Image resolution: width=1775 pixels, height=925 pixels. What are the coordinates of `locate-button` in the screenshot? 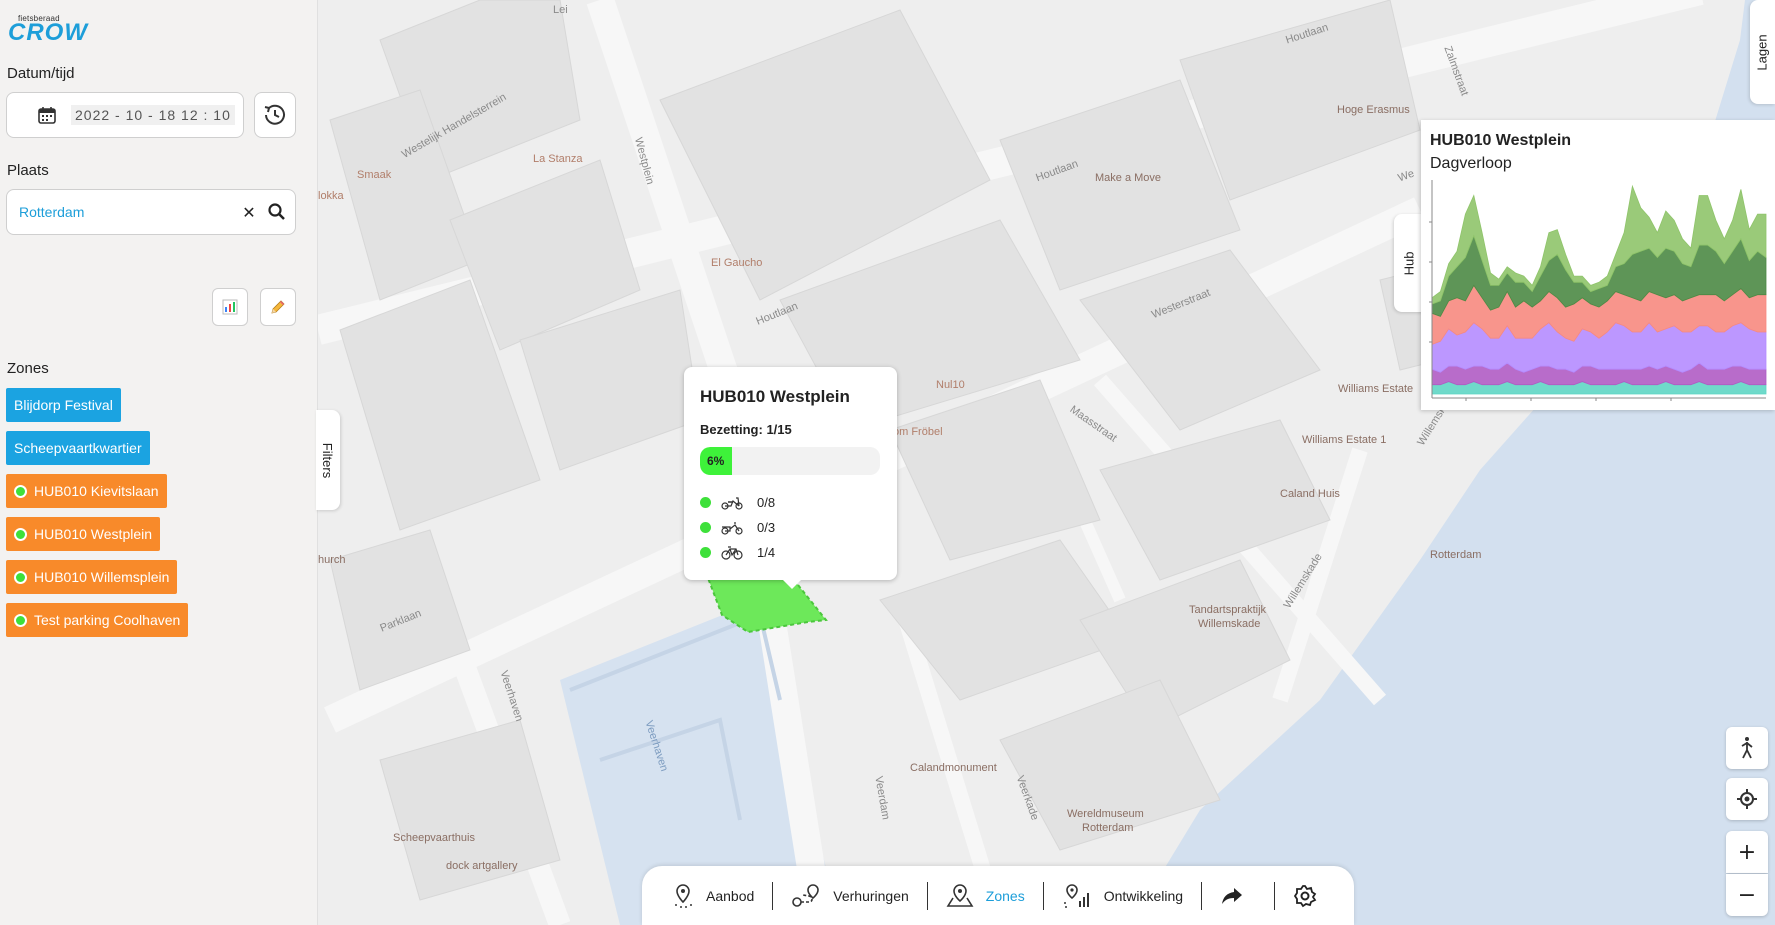 It's located at (1747, 799).